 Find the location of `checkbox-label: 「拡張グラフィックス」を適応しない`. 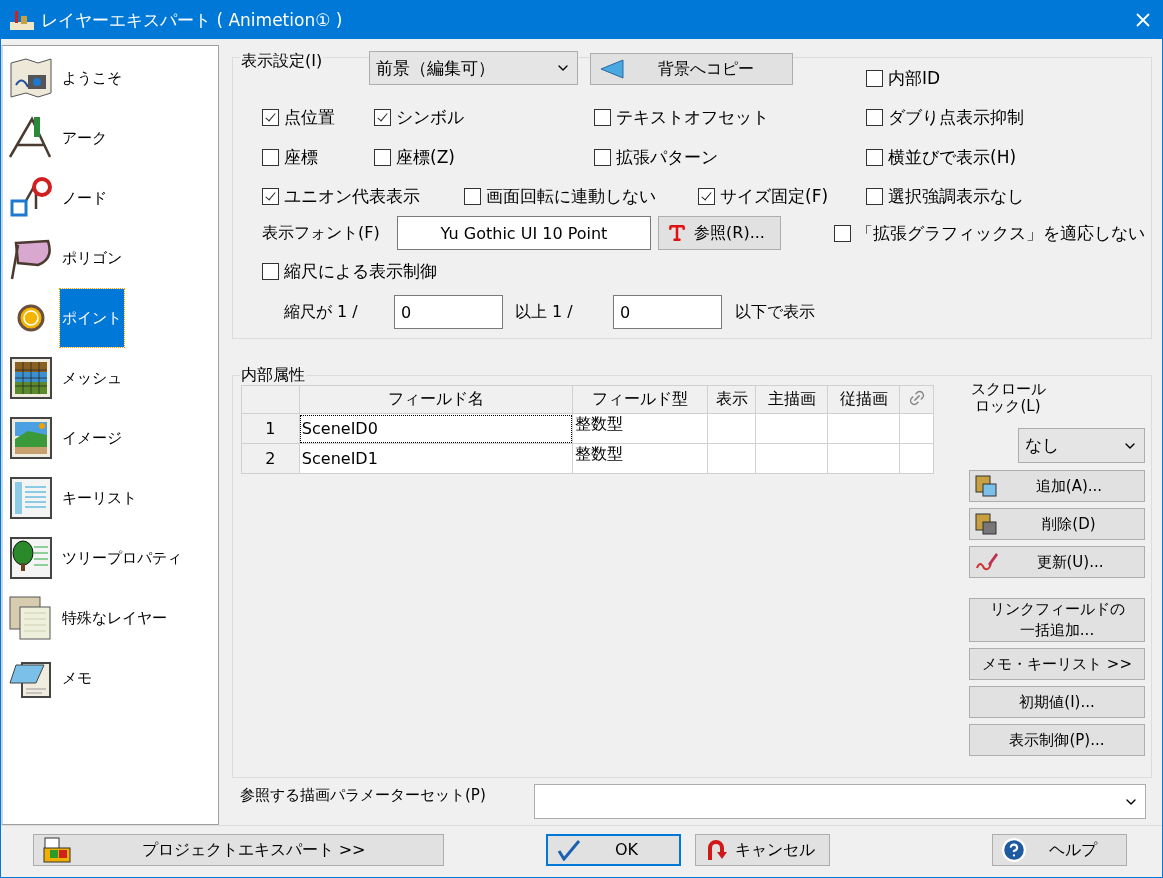

checkbox-label: 「拡張グラフィックス」を適応しない is located at coordinates (1000, 233).